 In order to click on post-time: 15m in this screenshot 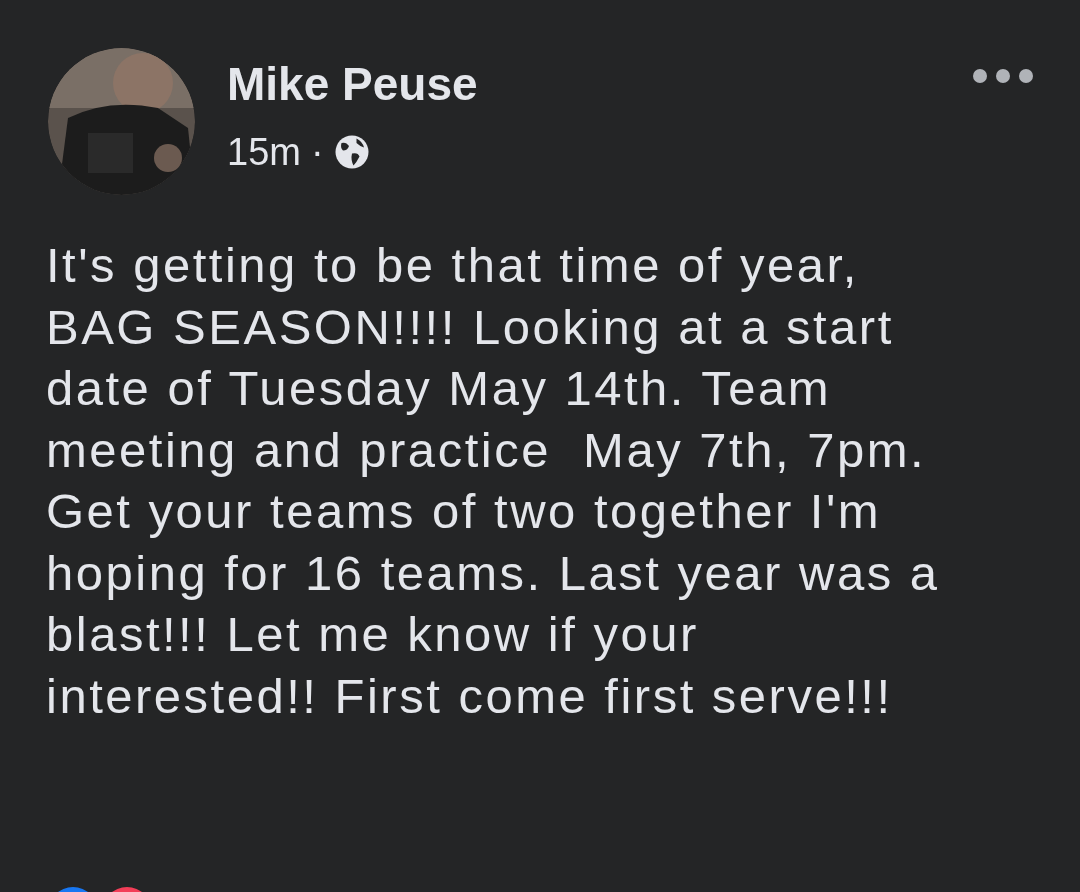, I will do `click(264, 152)`.